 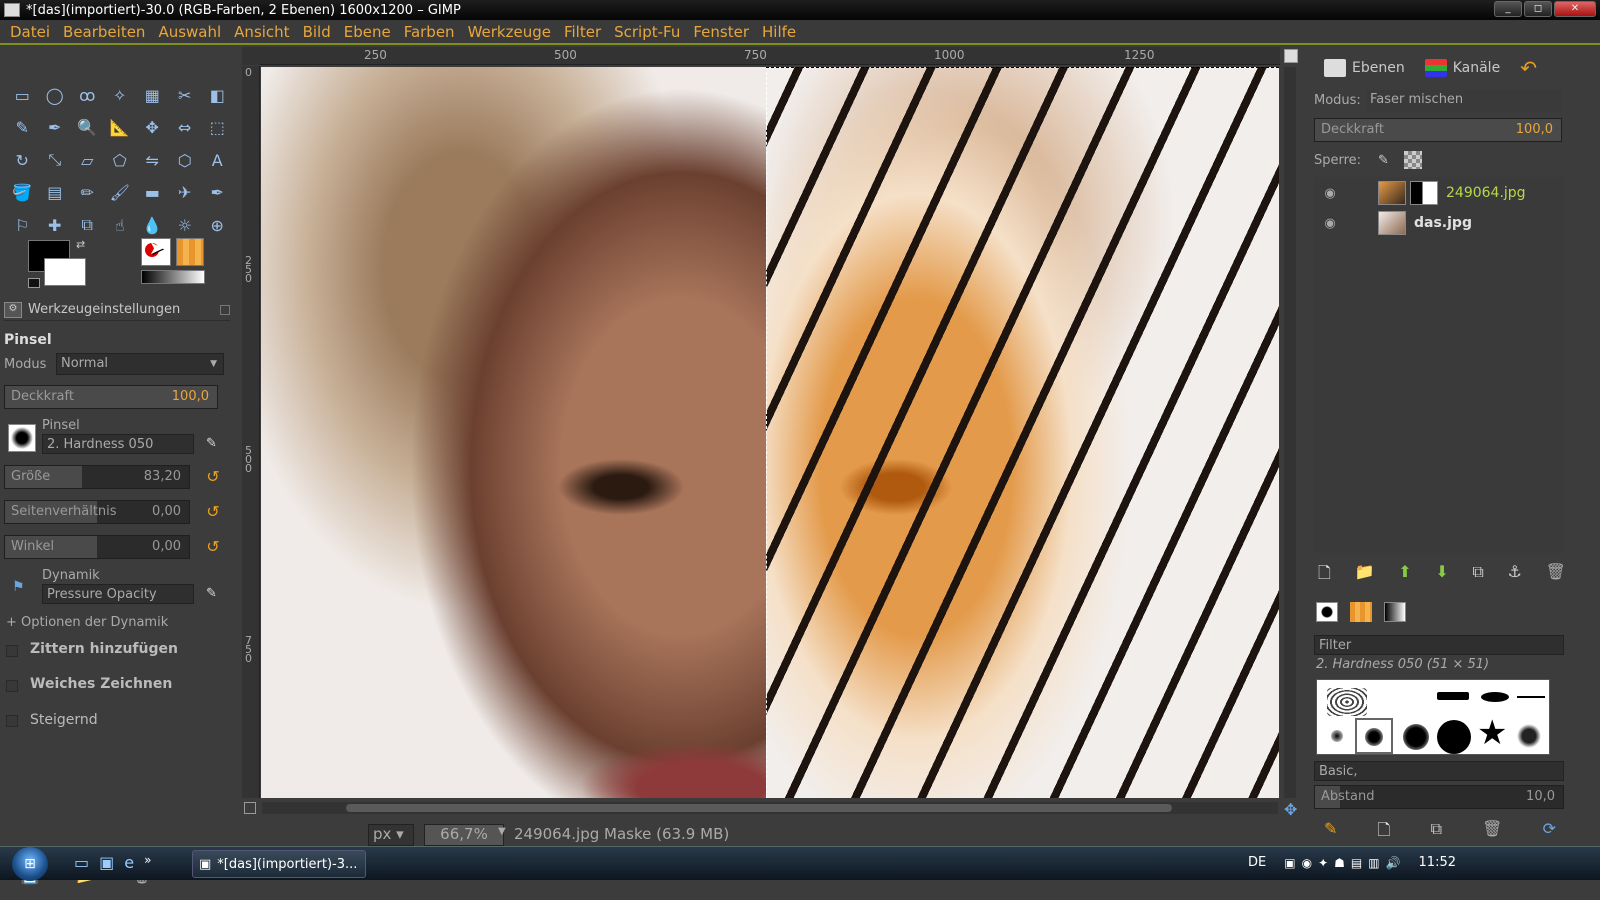 What do you see at coordinates (23, 589) in the screenshot?
I see `dynamics-icon: ⚑` at bounding box center [23, 589].